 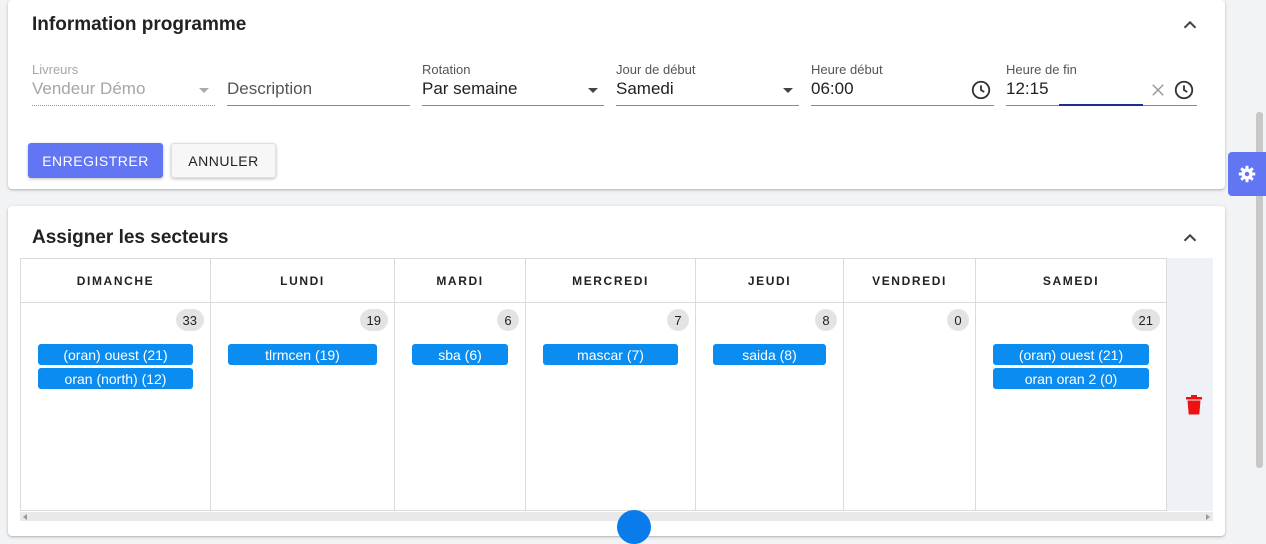 What do you see at coordinates (656, 69) in the screenshot?
I see `jour-debut-label: Jour de début` at bounding box center [656, 69].